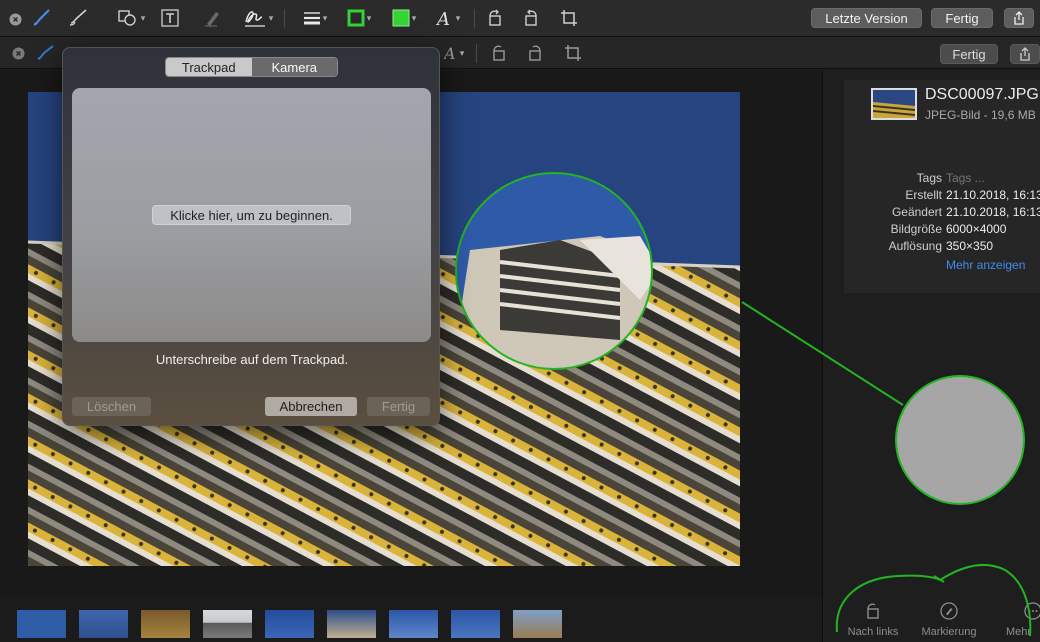 This screenshot has height=642, width=1040. I want to click on latest-version-button: Letzte Version, so click(866, 18).